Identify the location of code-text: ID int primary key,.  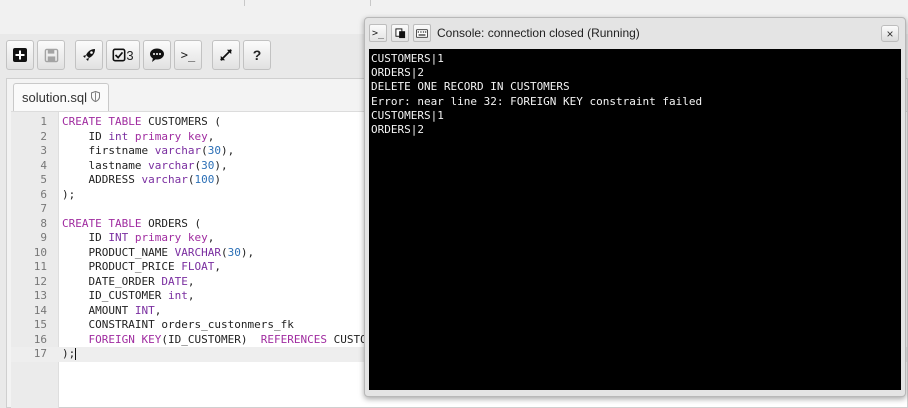
(151, 136).